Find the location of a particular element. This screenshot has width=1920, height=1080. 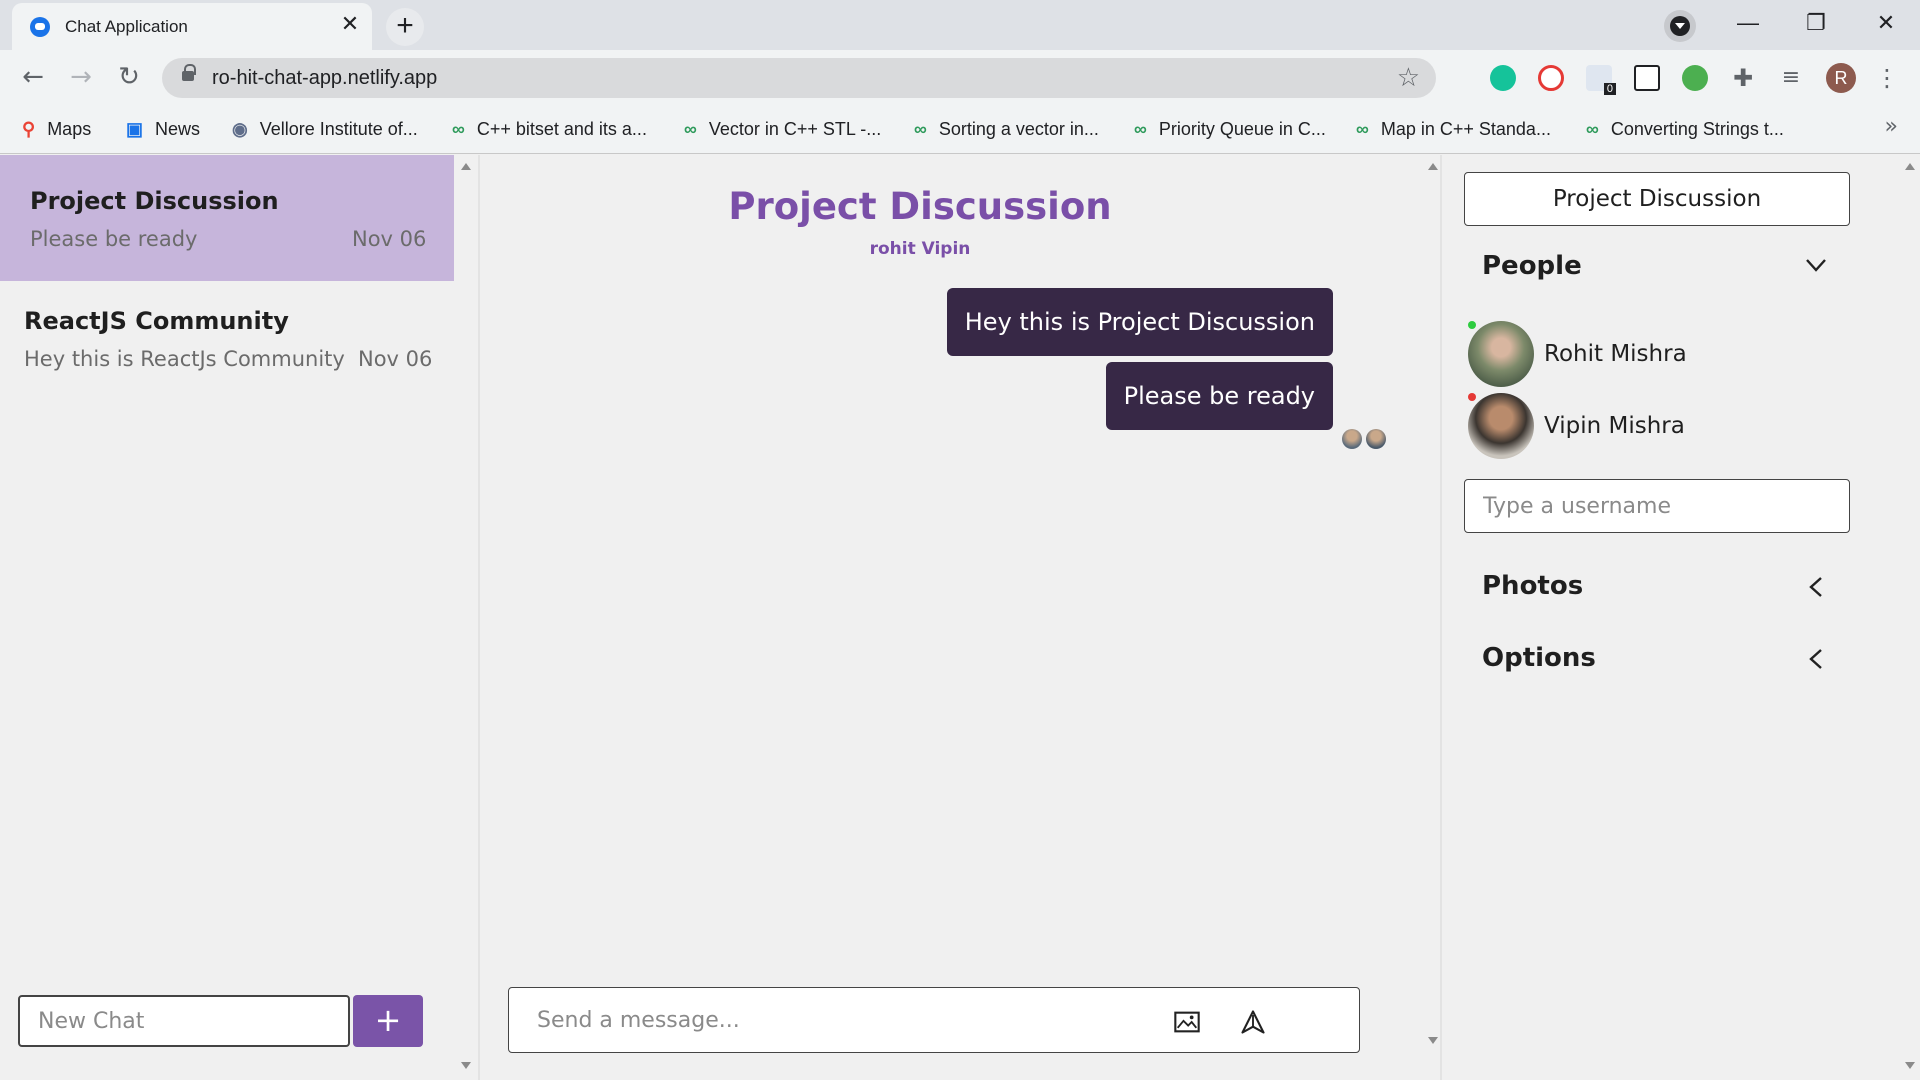

pokeball-extension-icon is located at coordinates (1551, 78).